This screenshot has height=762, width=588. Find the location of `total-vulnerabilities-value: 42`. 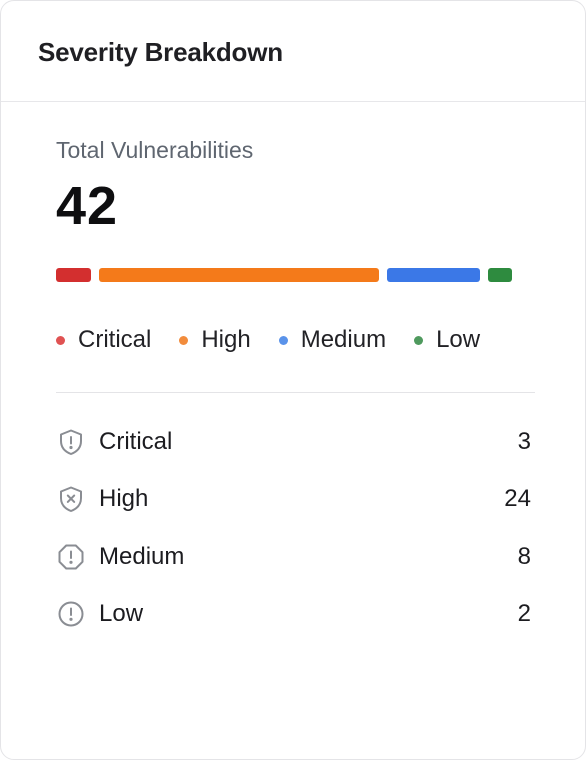

total-vulnerabilities-value: 42 is located at coordinates (87, 206).